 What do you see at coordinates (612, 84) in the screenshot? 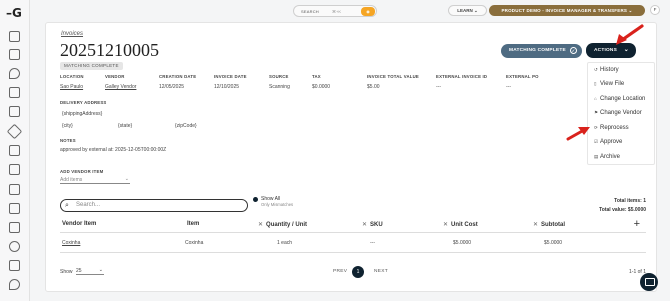
I see `menu-item-label: View File` at bounding box center [612, 84].